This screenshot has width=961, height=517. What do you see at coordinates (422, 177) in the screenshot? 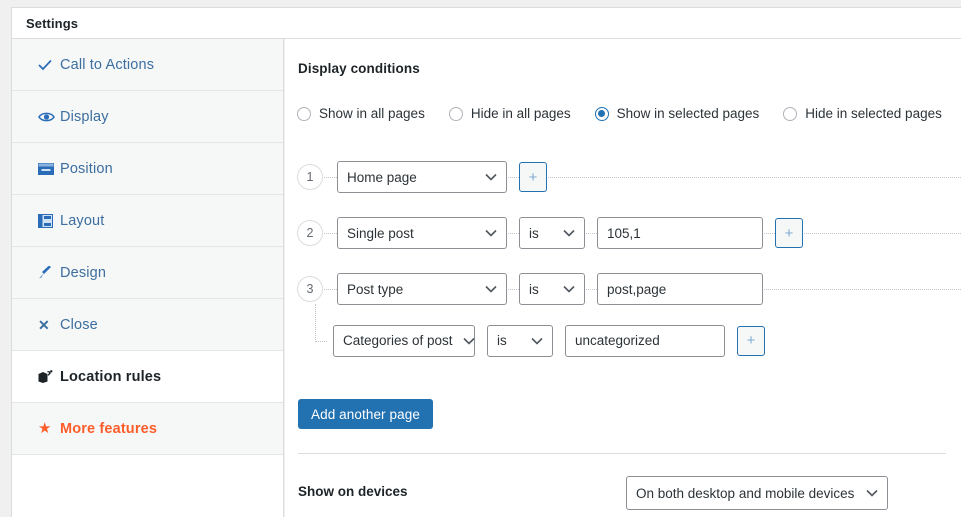
I see `rule-condition-select: Home page` at bounding box center [422, 177].